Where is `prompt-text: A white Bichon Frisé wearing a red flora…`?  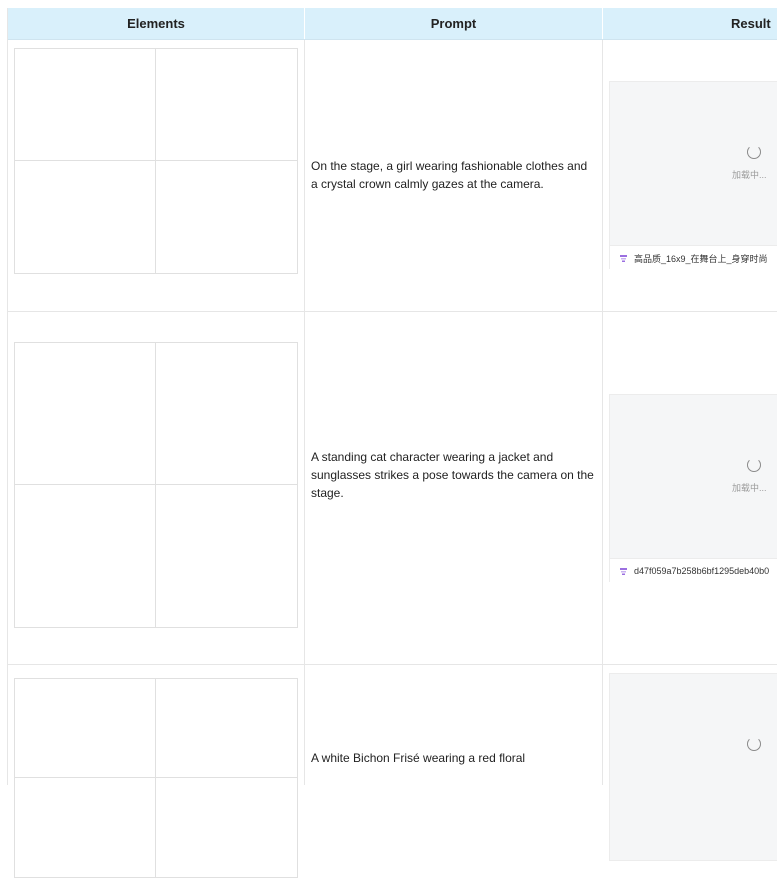 prompt-text: A white Bichon Frisé wearing a red flora… is located at coordinates (418, 758).